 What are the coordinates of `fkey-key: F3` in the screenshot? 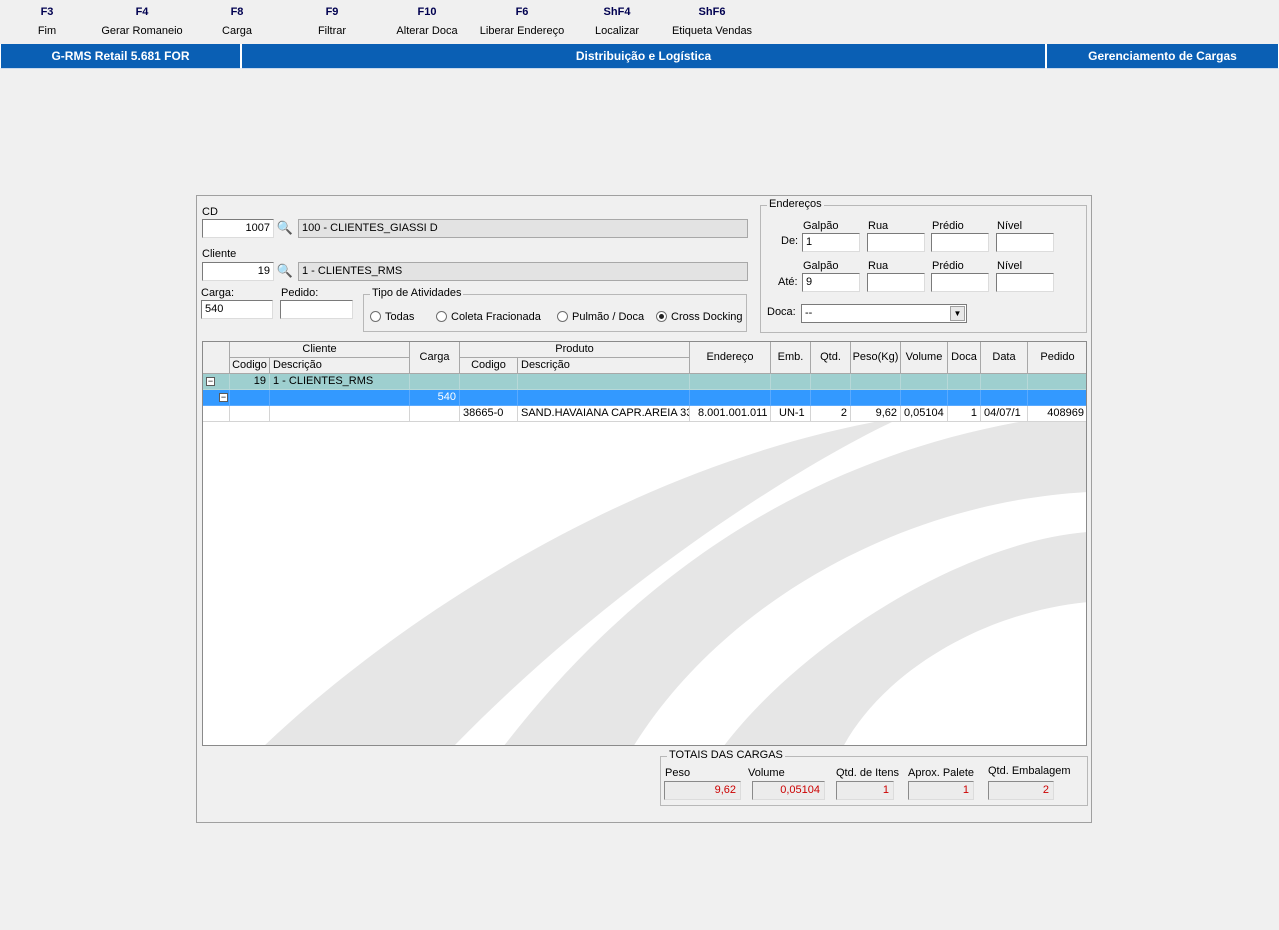 It's located at (47, 12).